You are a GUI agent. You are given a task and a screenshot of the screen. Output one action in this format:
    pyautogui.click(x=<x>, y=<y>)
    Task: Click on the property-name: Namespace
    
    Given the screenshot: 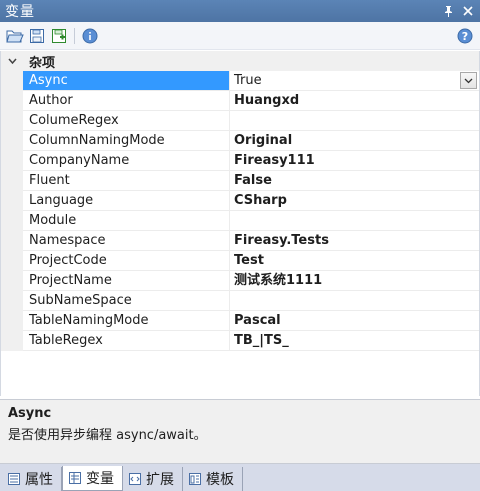 What is the action you would take?
    pyautogui.click(x=126, y=241)
    